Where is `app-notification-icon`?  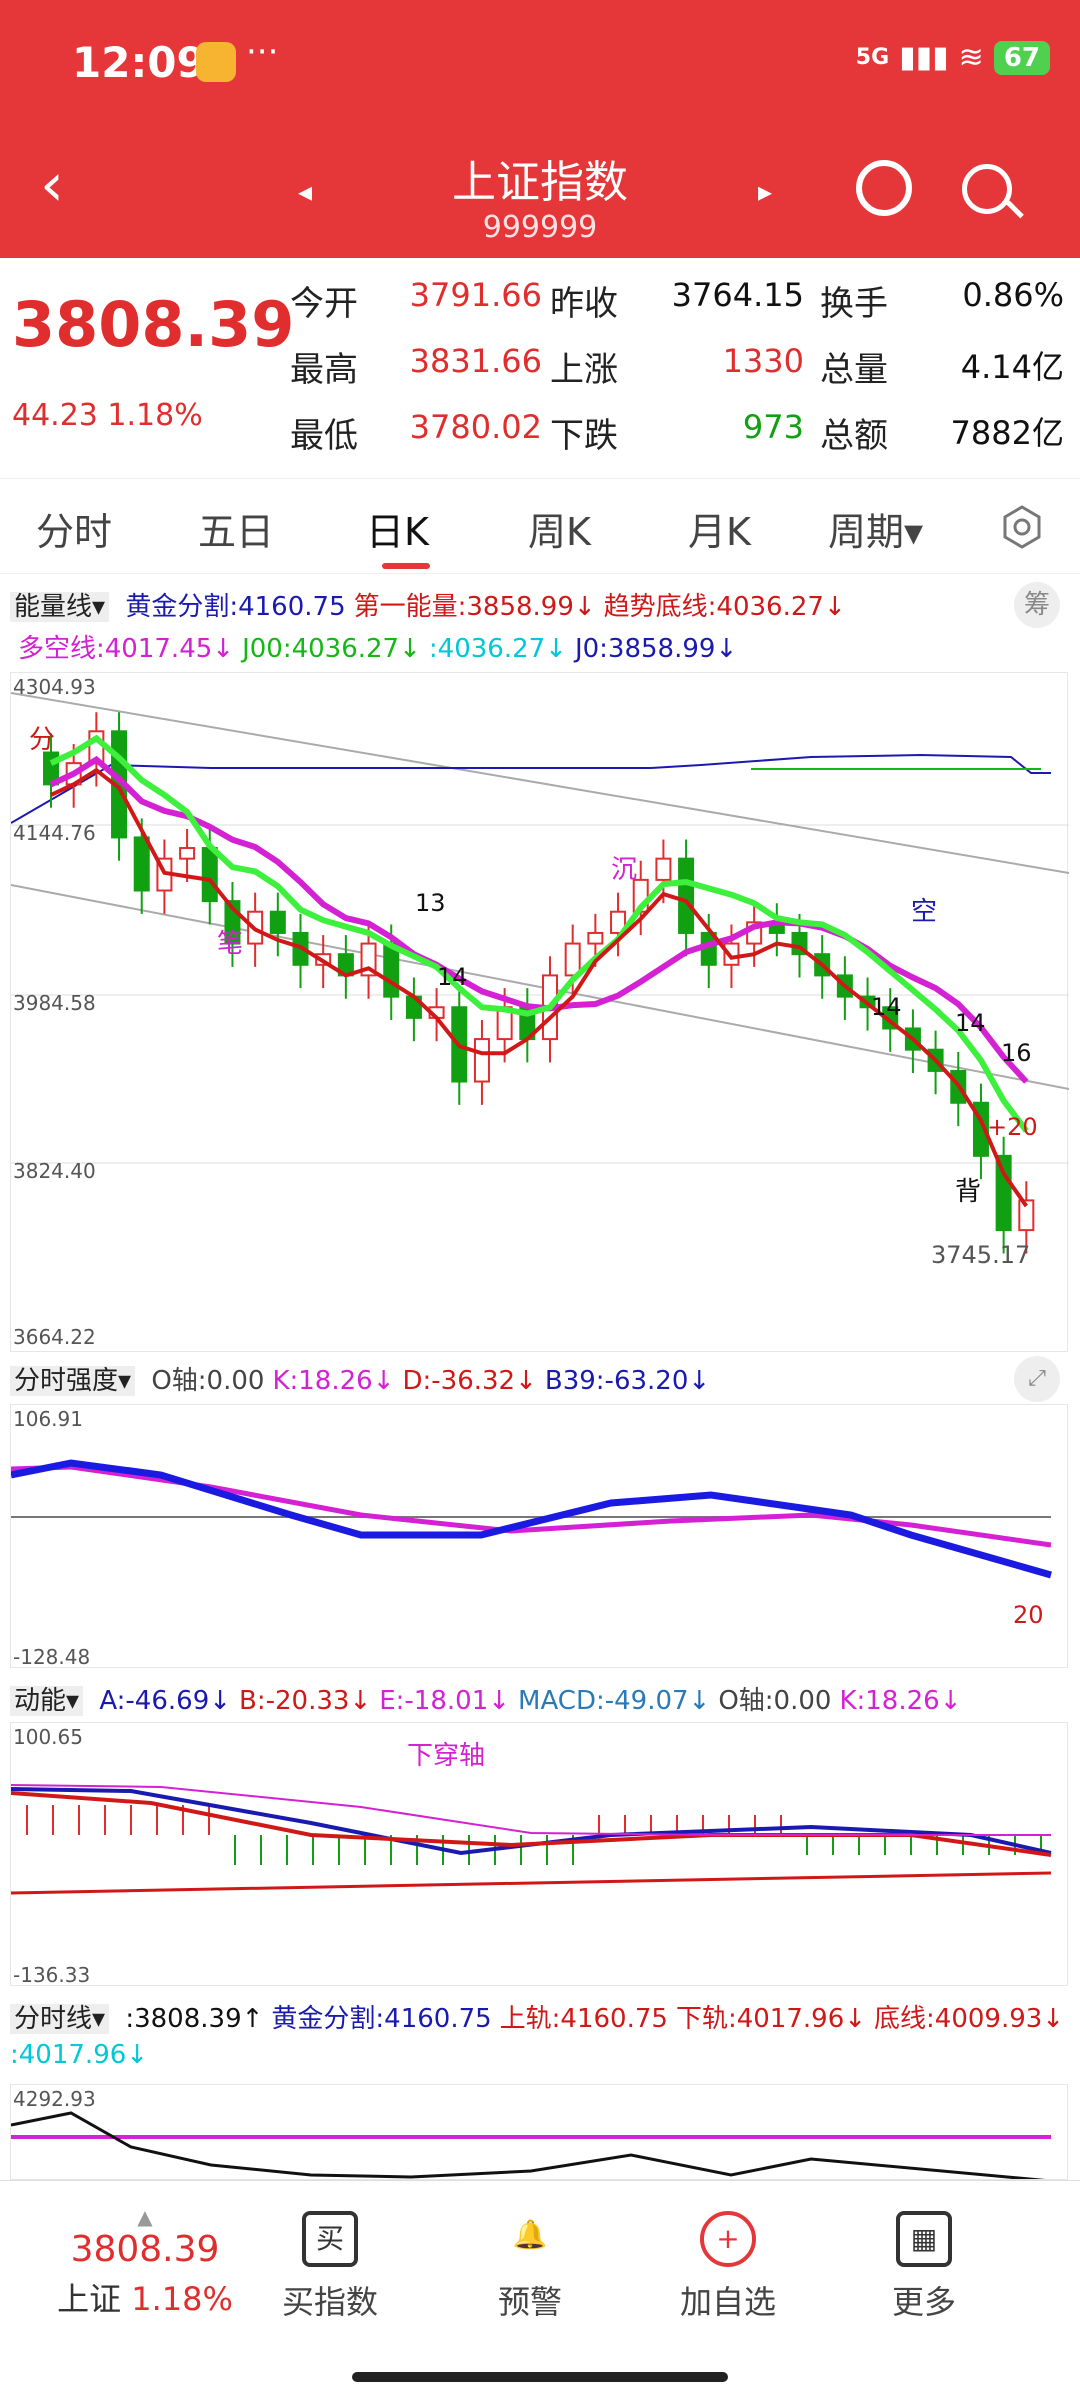
app-notification-icon is located at coordinates (216, 62).